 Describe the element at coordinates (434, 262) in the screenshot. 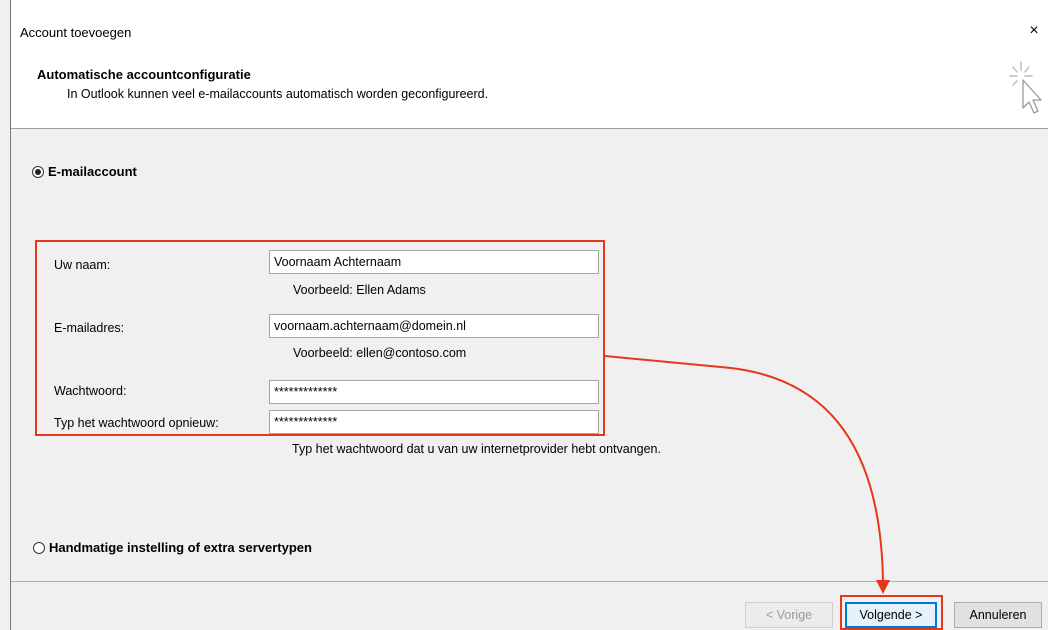

I see `name-field: Voornaam Achternaam` at that location.